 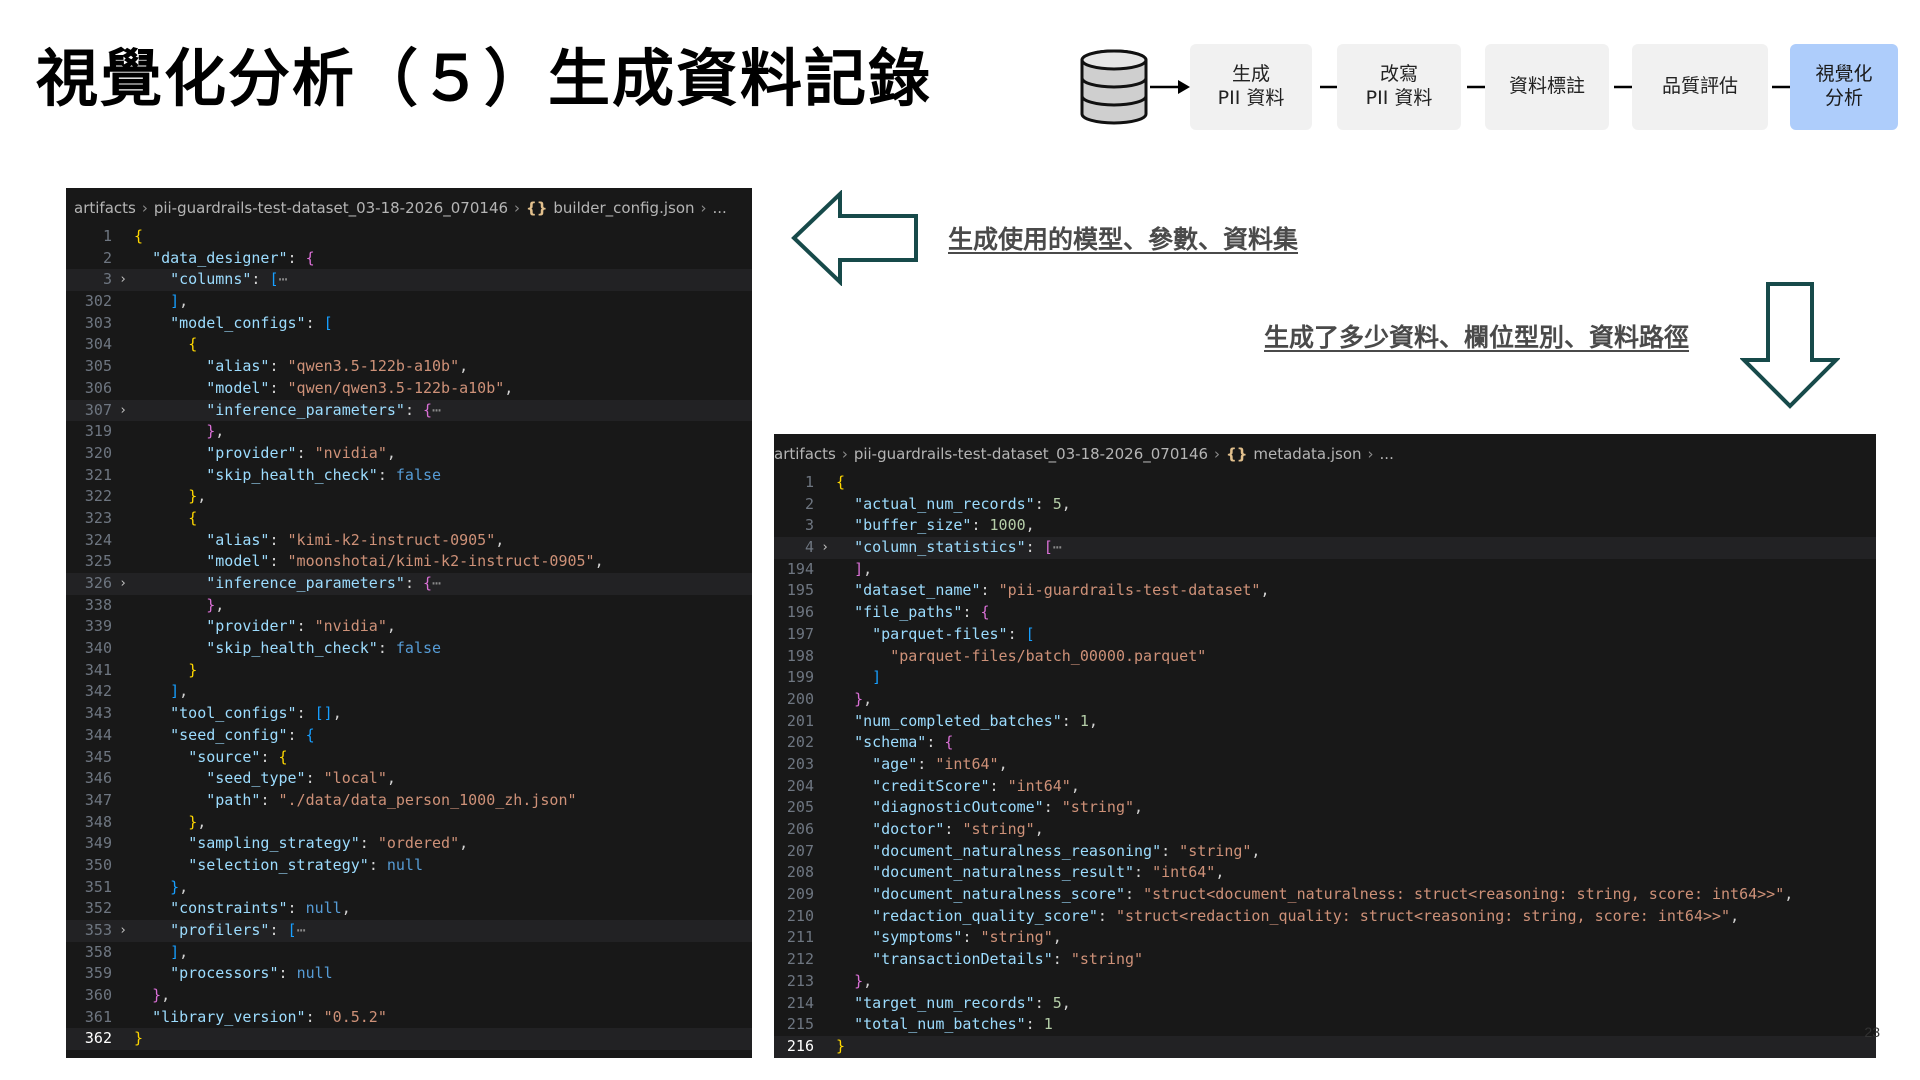 I want to click on code-token: "skip_health_check", so click(x=292, y=474).